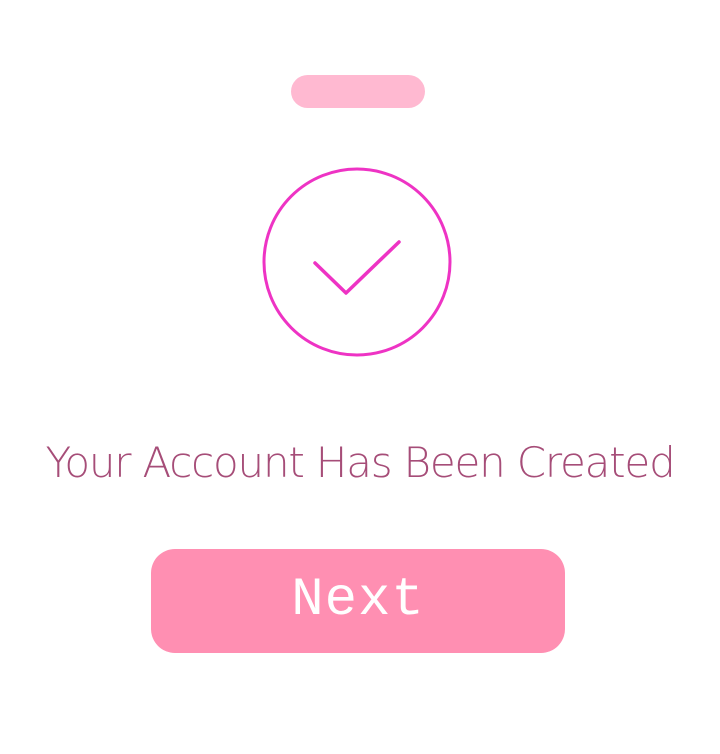 The width and height of the screenshot is (720, 754). Describe the element at coordinates (357, 267) in the screenshot. I see `icon-check` at that location.